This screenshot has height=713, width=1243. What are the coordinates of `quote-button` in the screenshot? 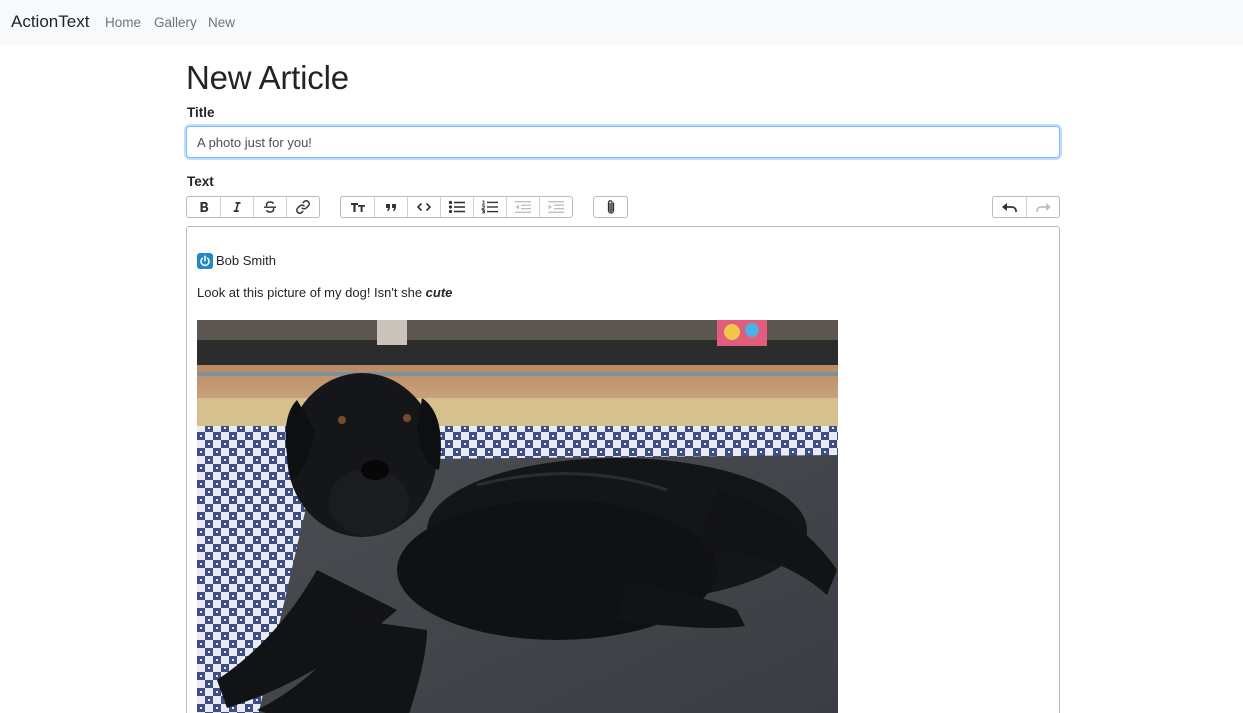 It's located at (390, 207).